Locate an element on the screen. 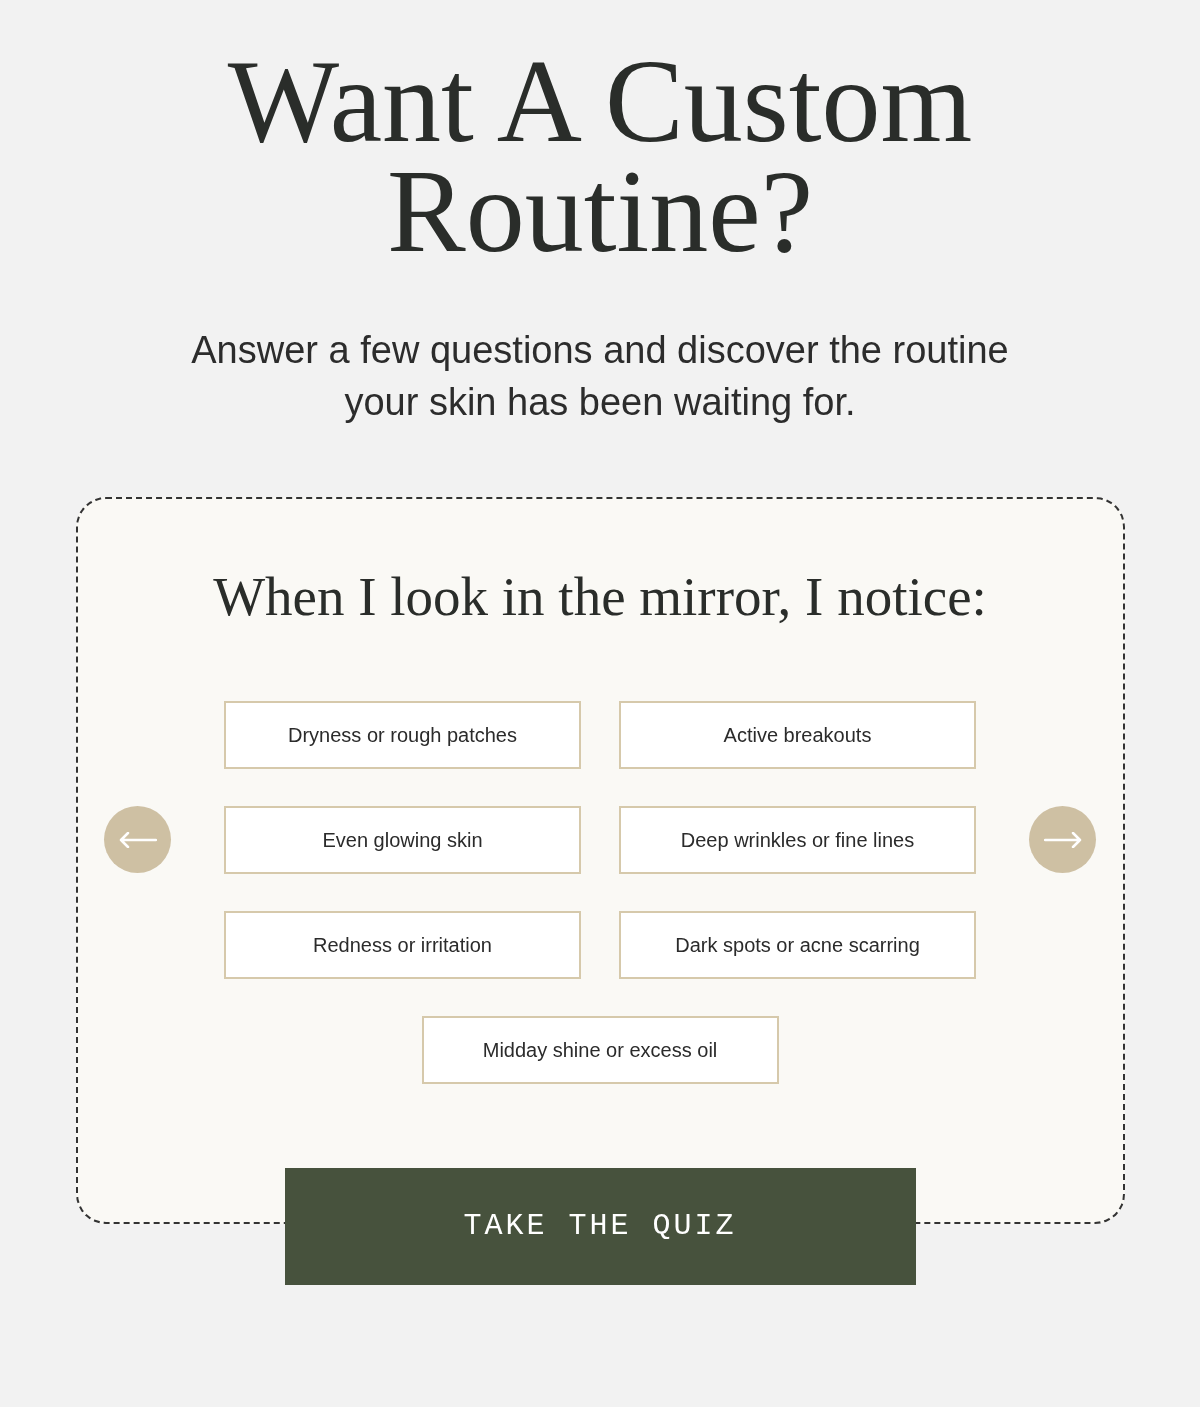 The width and height of the screenshot is (1200, 1407). answer-option: Dryness or rough patches is located at coordinates (402, 735).